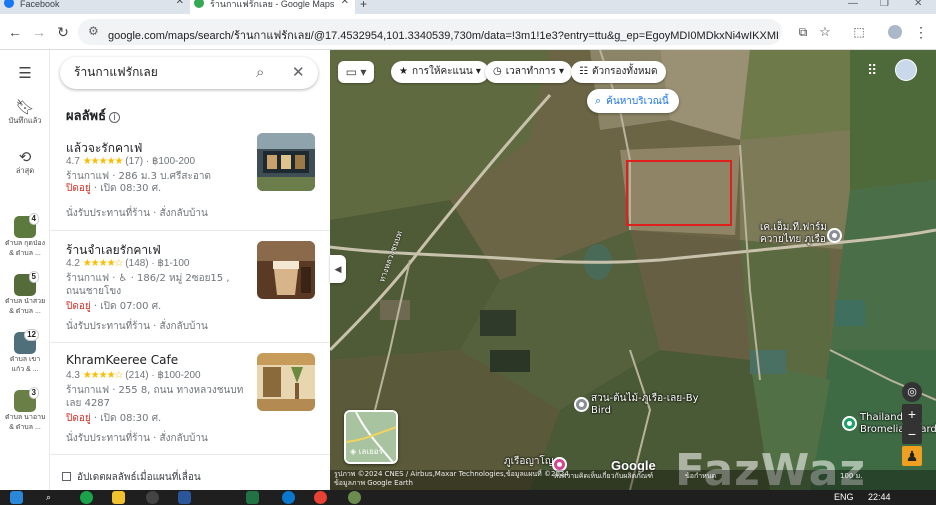  What do you see at coordinates (122, 360) in the screenshot?
I see `place-name: KhramKeeree Cafe` at bounding box center [122, 360].